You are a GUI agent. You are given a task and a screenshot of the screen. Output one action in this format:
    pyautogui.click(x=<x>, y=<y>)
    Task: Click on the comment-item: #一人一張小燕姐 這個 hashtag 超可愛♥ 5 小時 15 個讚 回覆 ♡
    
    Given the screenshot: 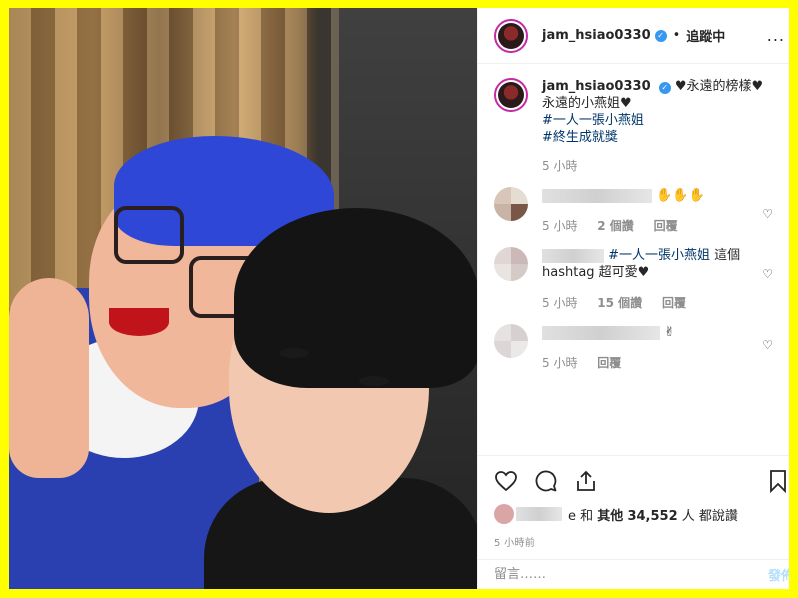 What is the action you would take?
    pyautogui.click(x=633, y=279)
    